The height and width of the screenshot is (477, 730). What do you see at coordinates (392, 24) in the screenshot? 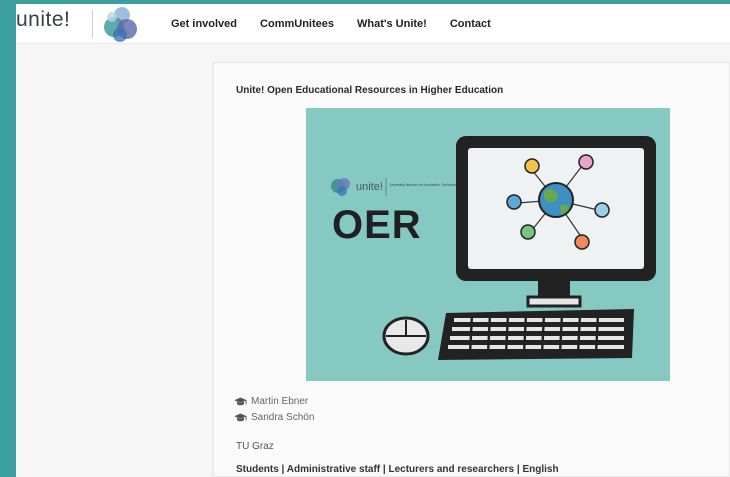
I see `nav-whats-unite: What's Unite!` at bounding box center [392, 24].